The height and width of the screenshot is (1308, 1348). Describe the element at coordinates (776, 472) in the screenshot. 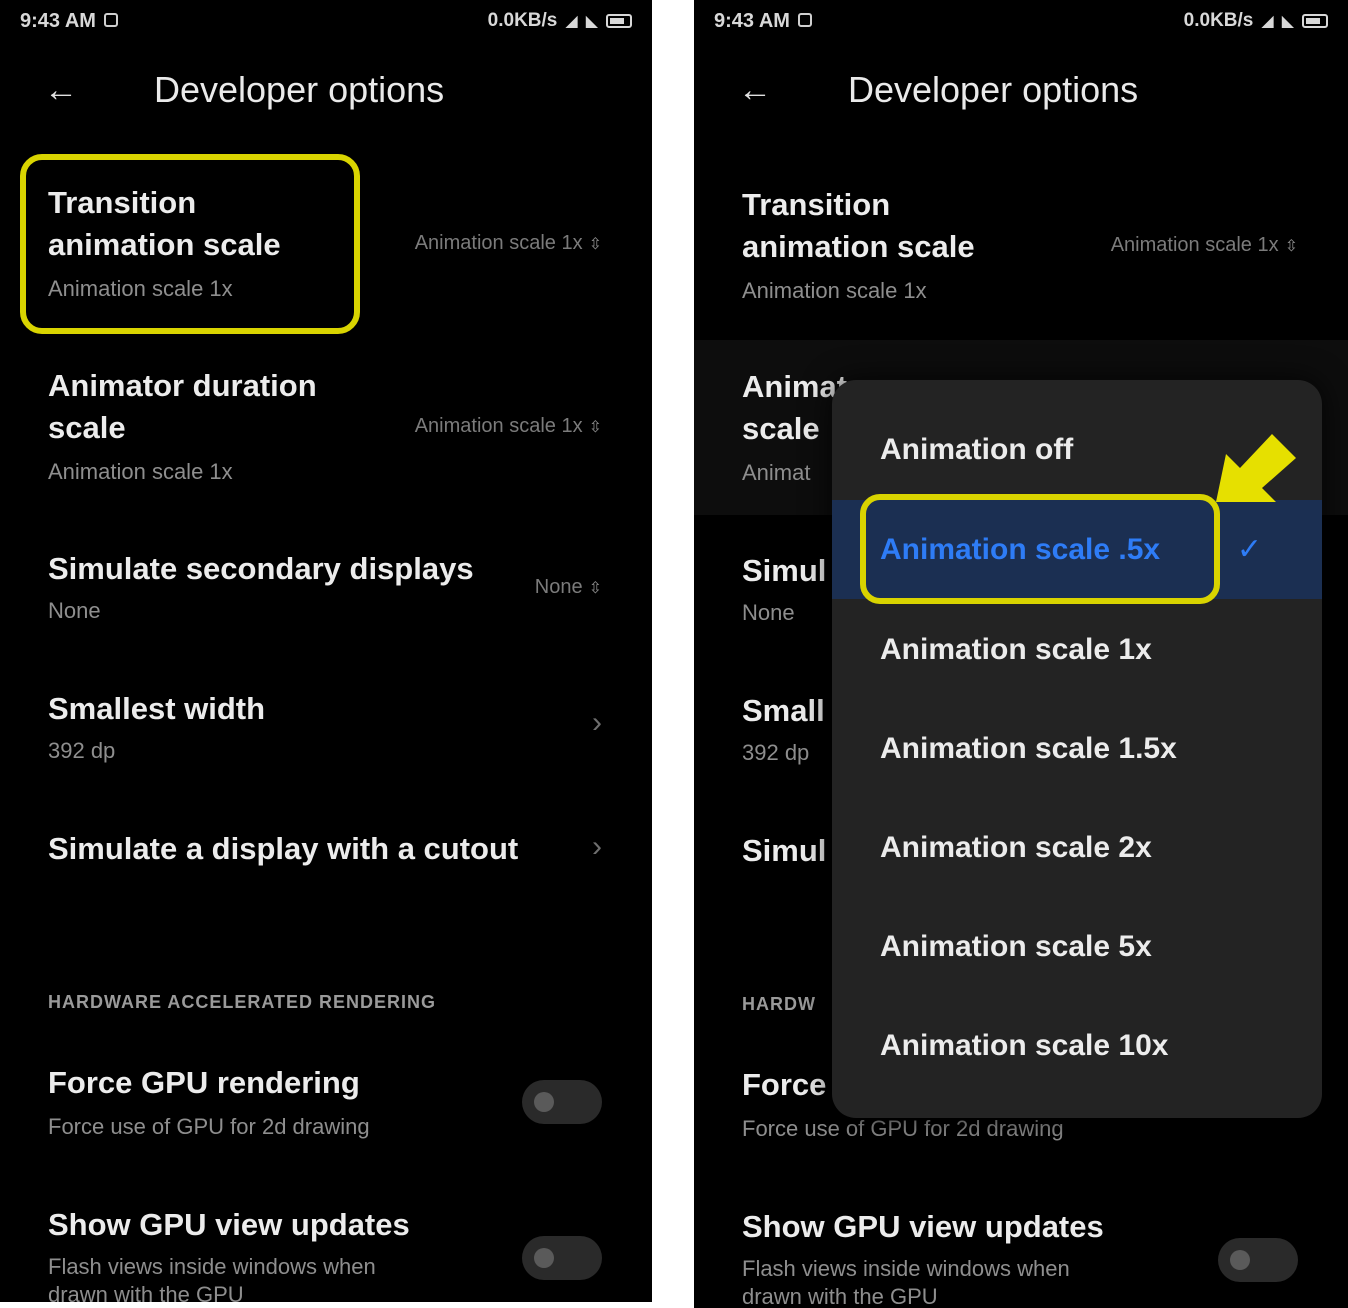

I see `pref-summary: Animat` at that location.